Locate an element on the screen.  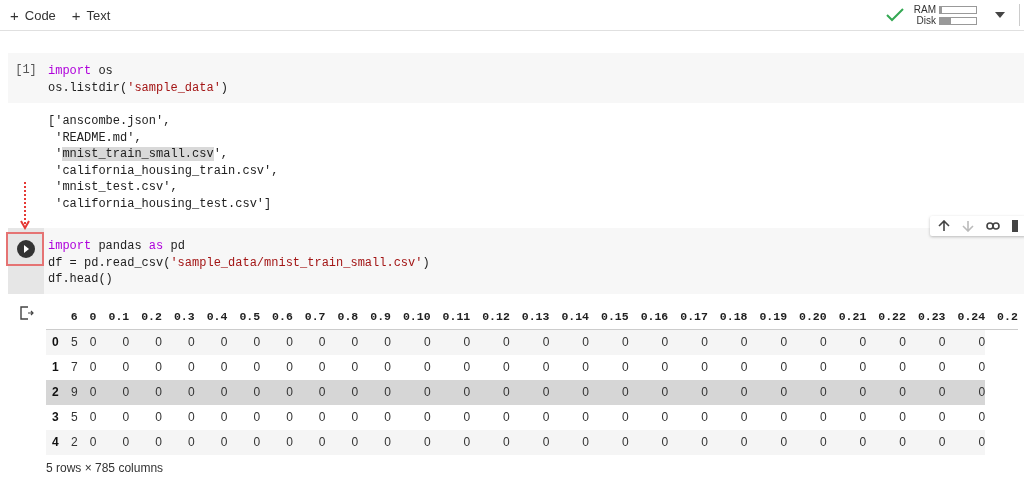
column-header: 0.20 is located at coordinates (807, 317).